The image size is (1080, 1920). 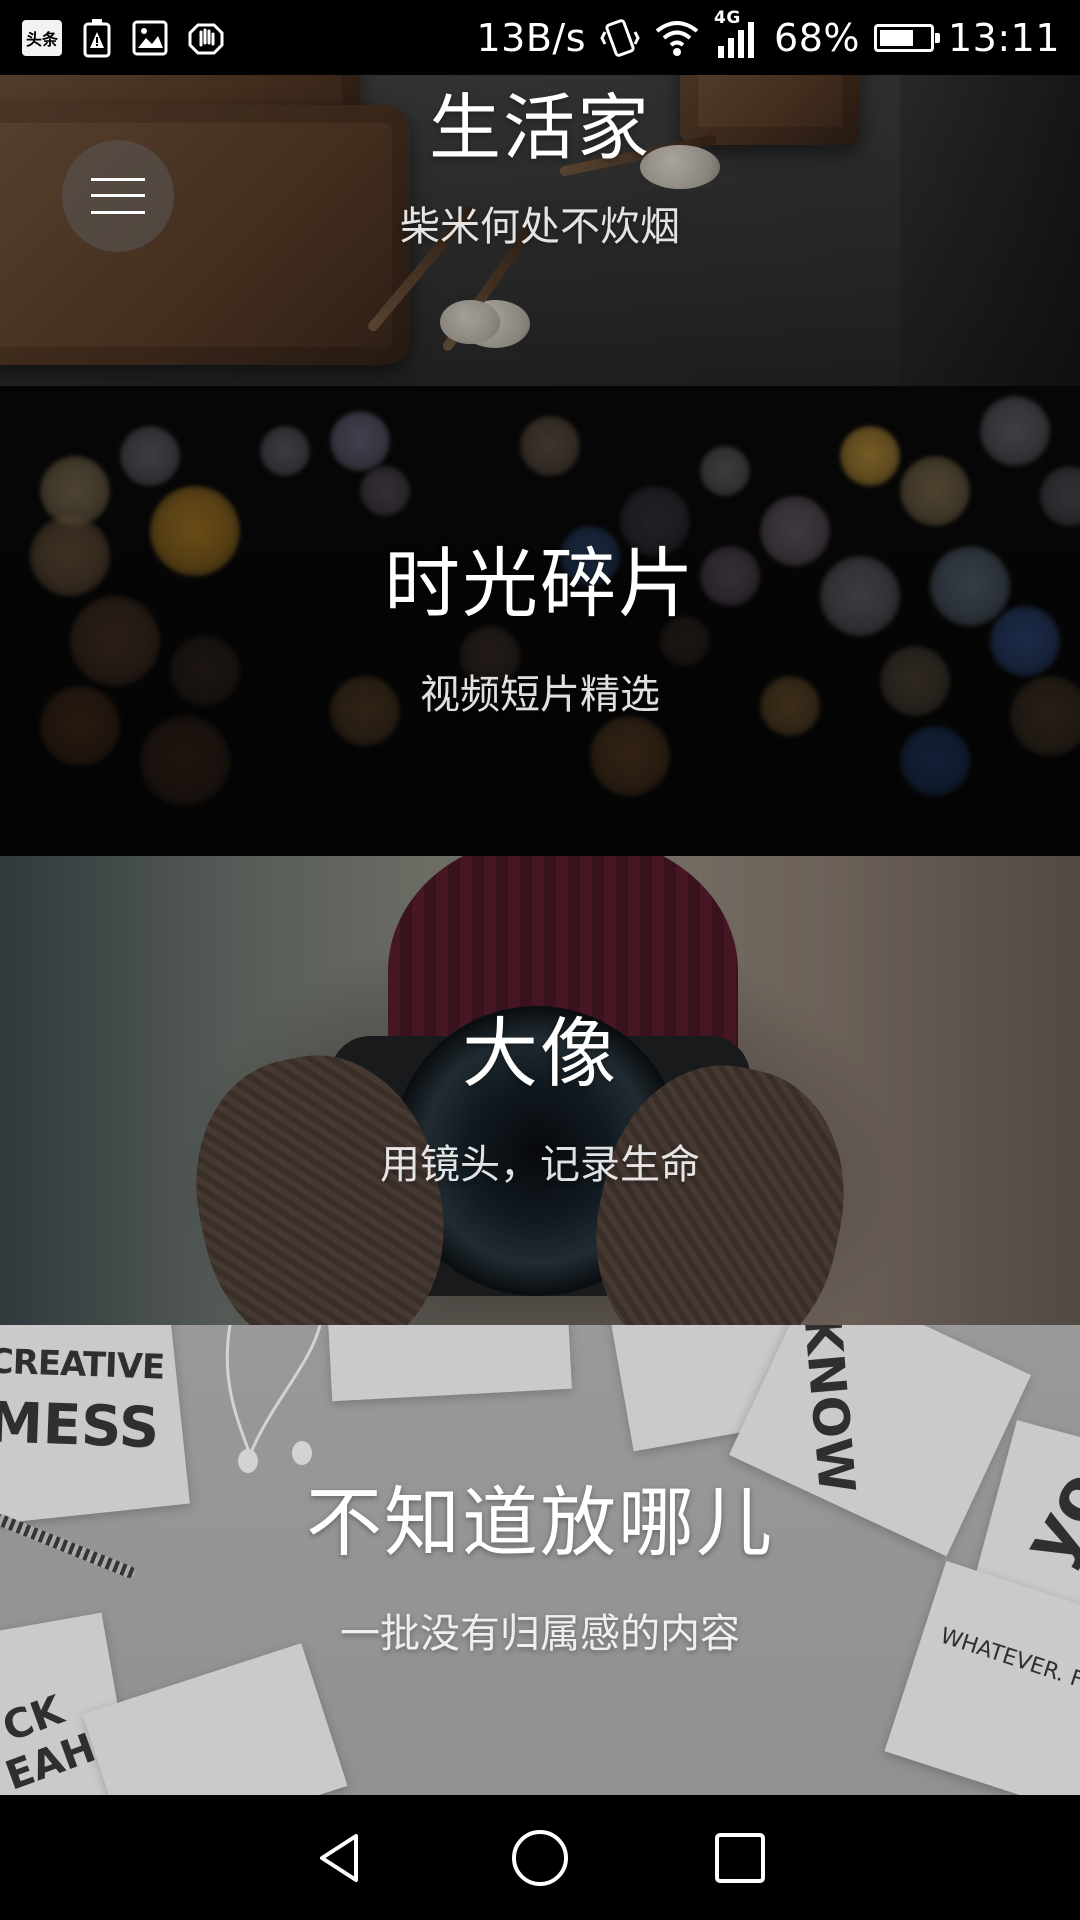 What do you see at coordinates (677, 38) in the screenshot?
I see `wifi-icon` at bounding box center [677, 38].